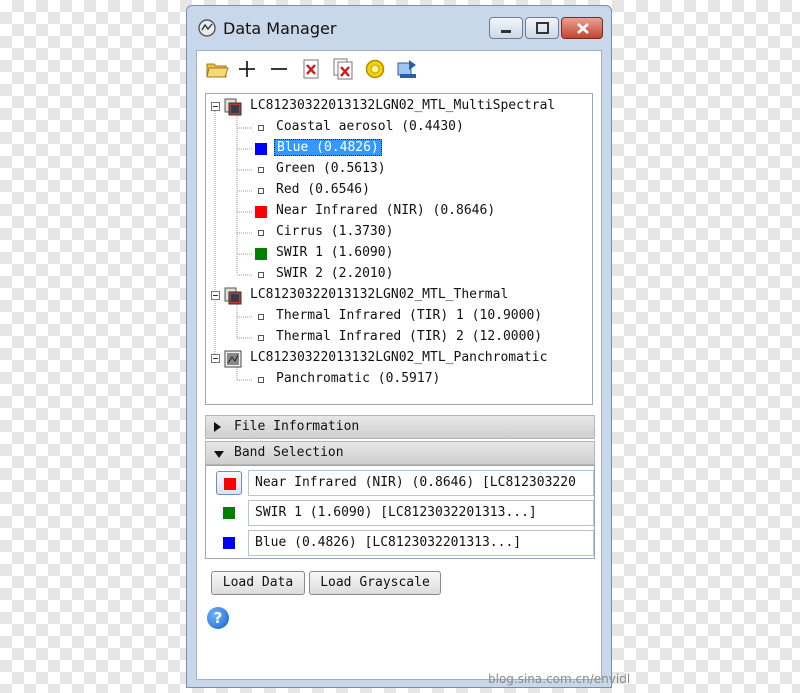 This screenshot has height=693, width=800. What do you see at coordinates (215, 295) in the screenshot?
I see `collapse-toggle-thermal` at bounding box center [215, 295].